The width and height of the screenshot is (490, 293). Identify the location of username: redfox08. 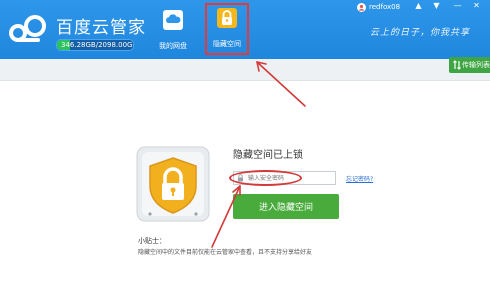
(385, 7).